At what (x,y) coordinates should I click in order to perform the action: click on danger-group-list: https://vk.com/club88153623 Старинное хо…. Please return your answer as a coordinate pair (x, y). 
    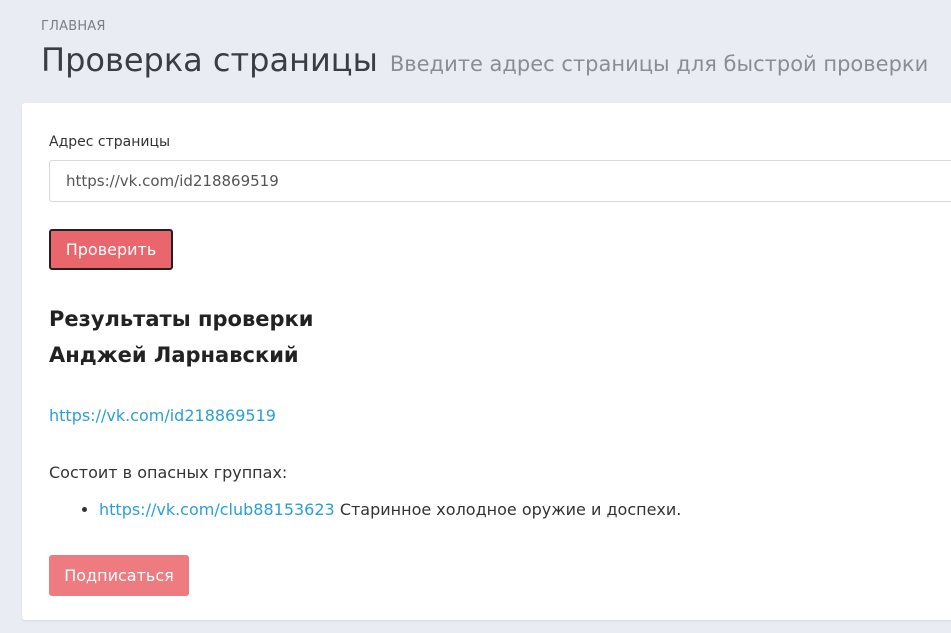
    Looking at the image, I should click on (365, 510).